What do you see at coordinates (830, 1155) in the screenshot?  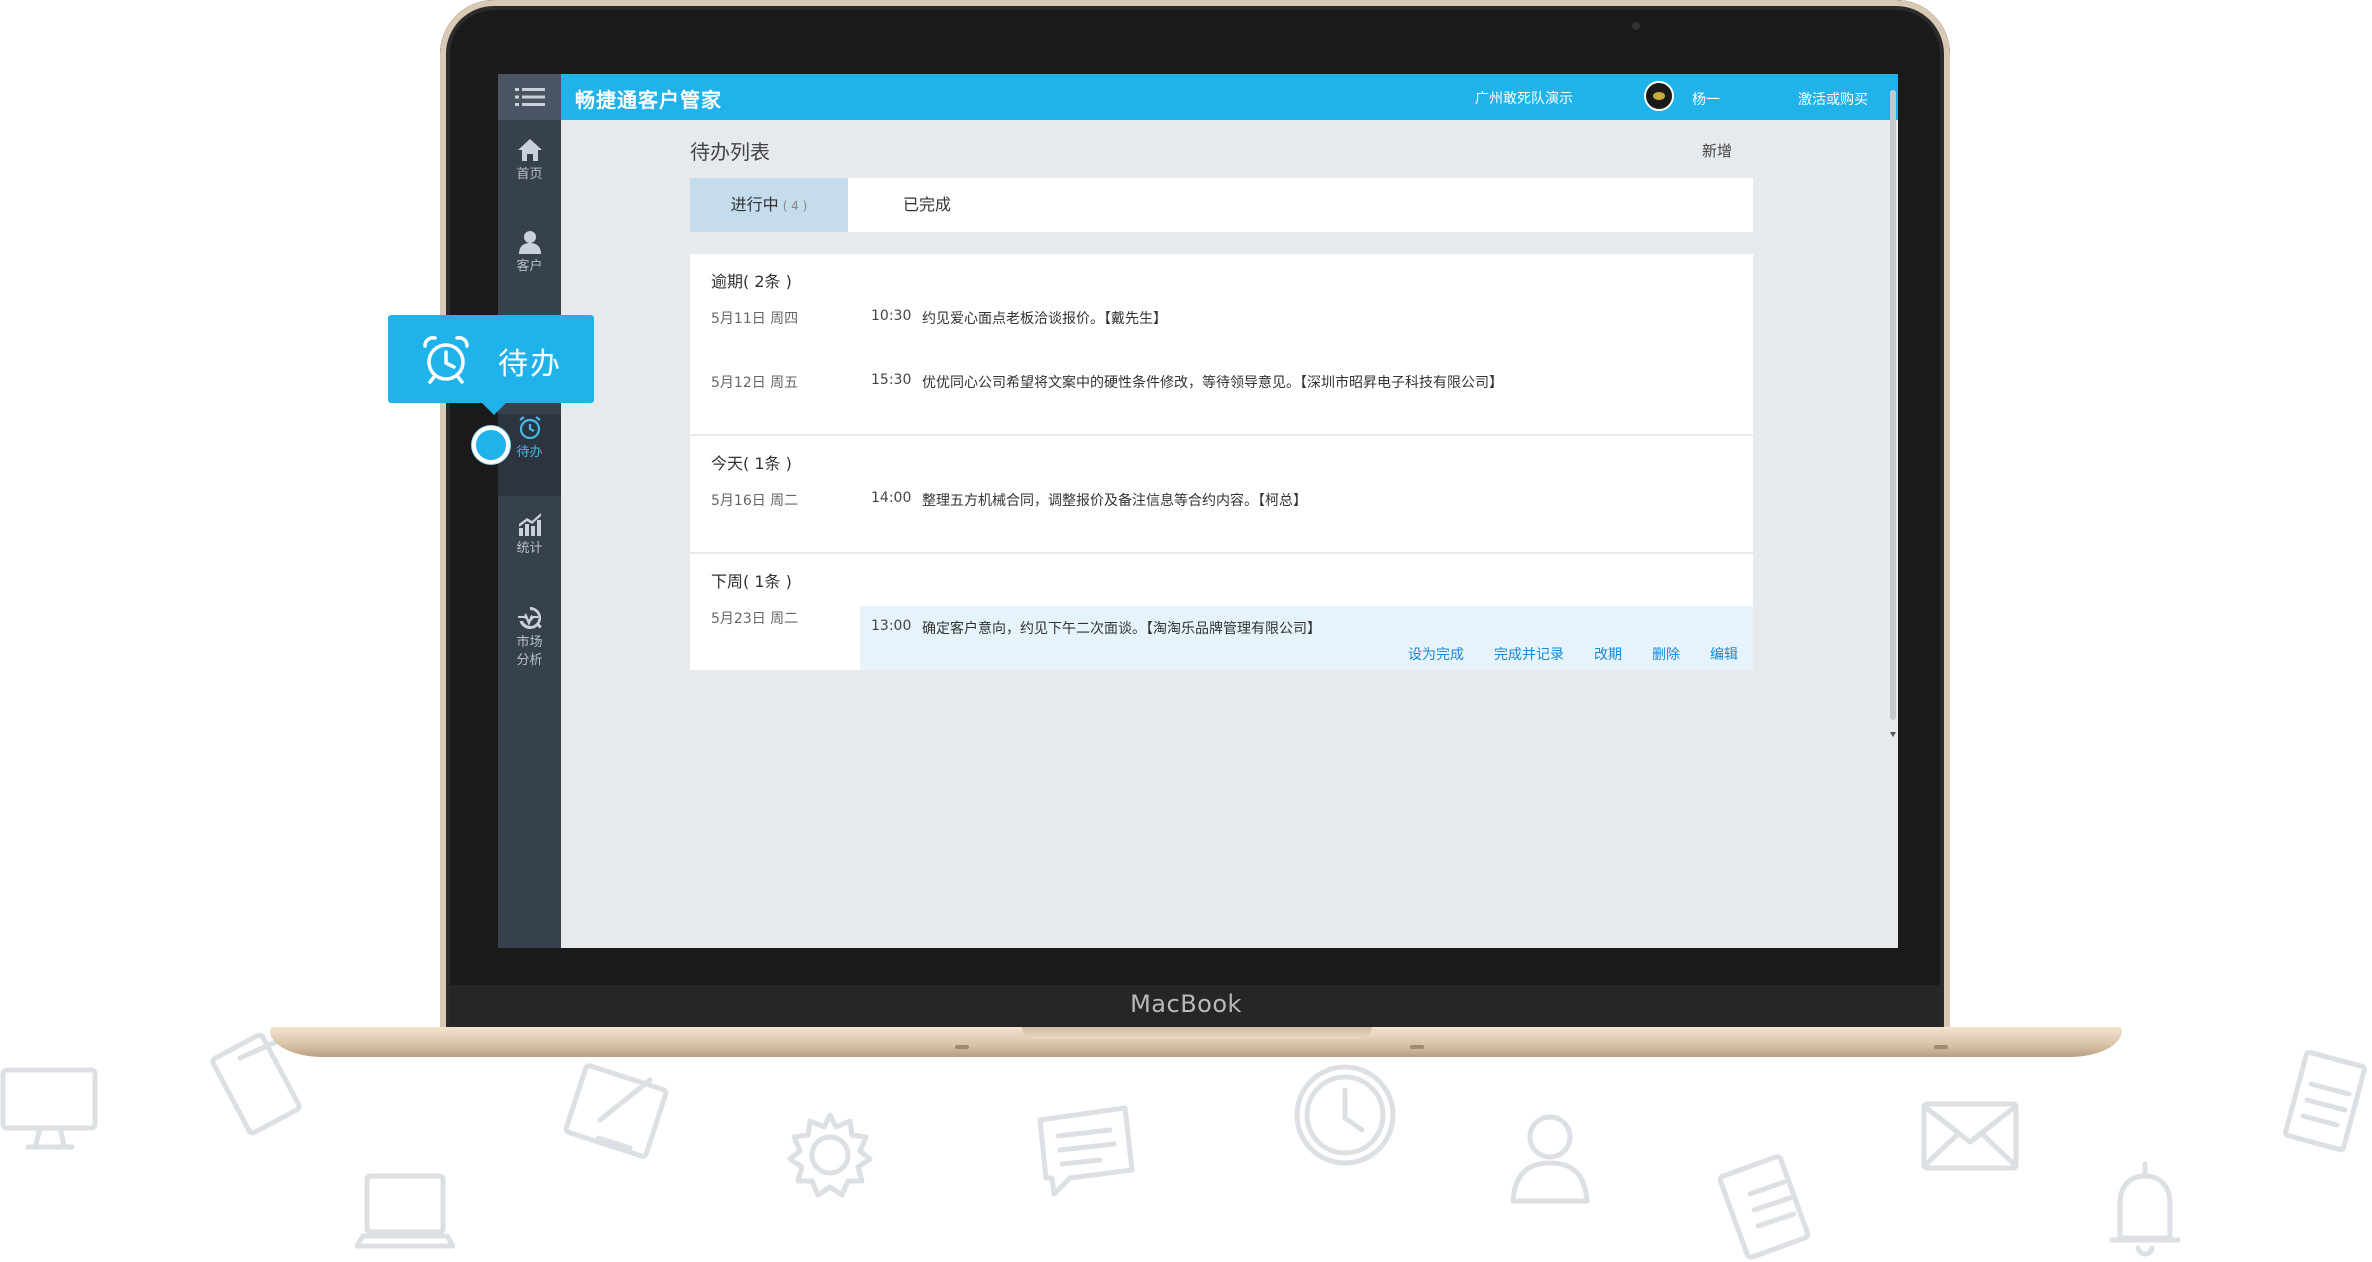 I see `gear-icon` at bounding box center [830, 1155].